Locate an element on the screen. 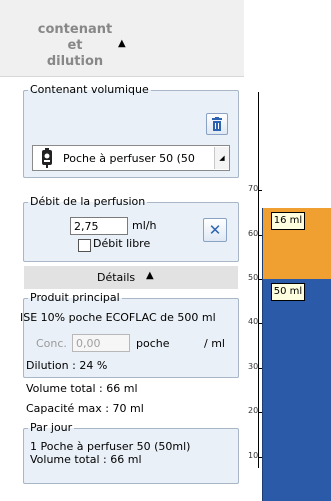 Image resolution: width=331 pixels, height=501 pixels. y-tick-label: 20 is located at coordinates (253, 411).